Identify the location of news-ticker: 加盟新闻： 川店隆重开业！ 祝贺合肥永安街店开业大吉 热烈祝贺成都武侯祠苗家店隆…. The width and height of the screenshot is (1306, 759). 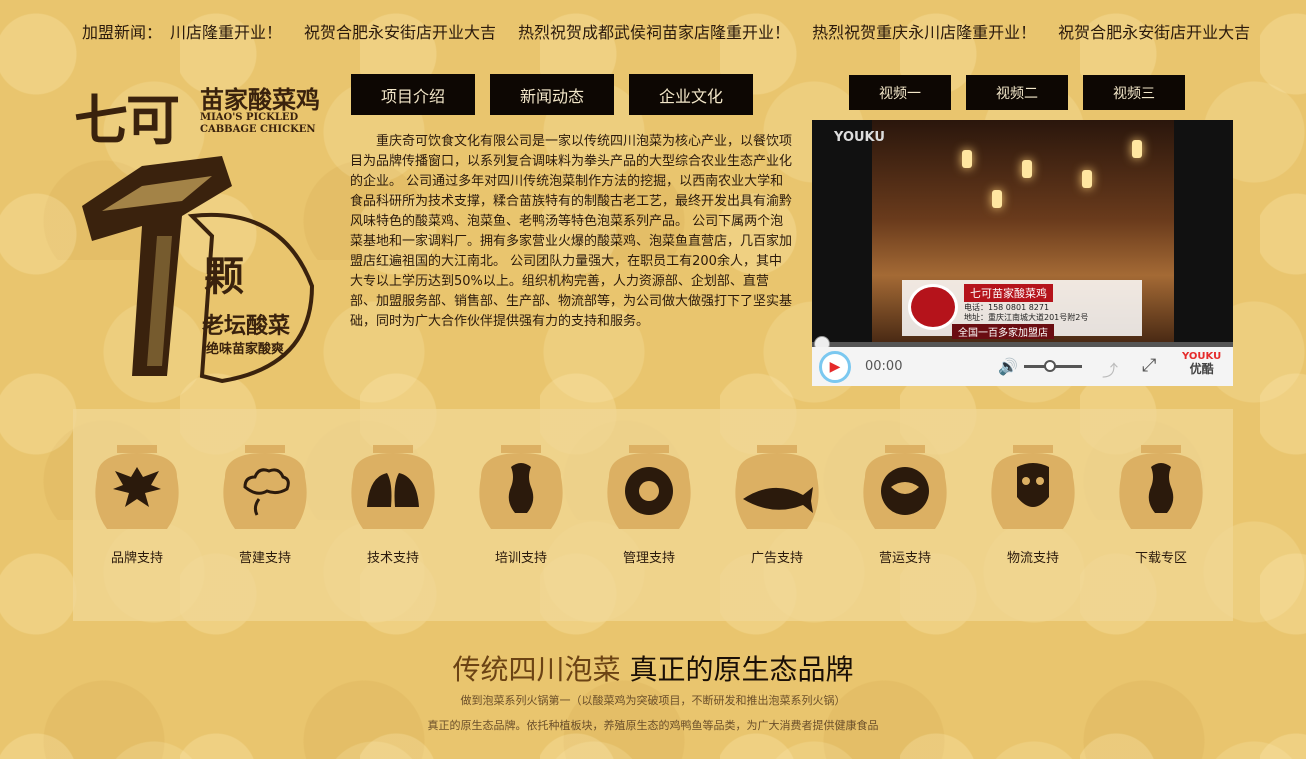
(653, 31).